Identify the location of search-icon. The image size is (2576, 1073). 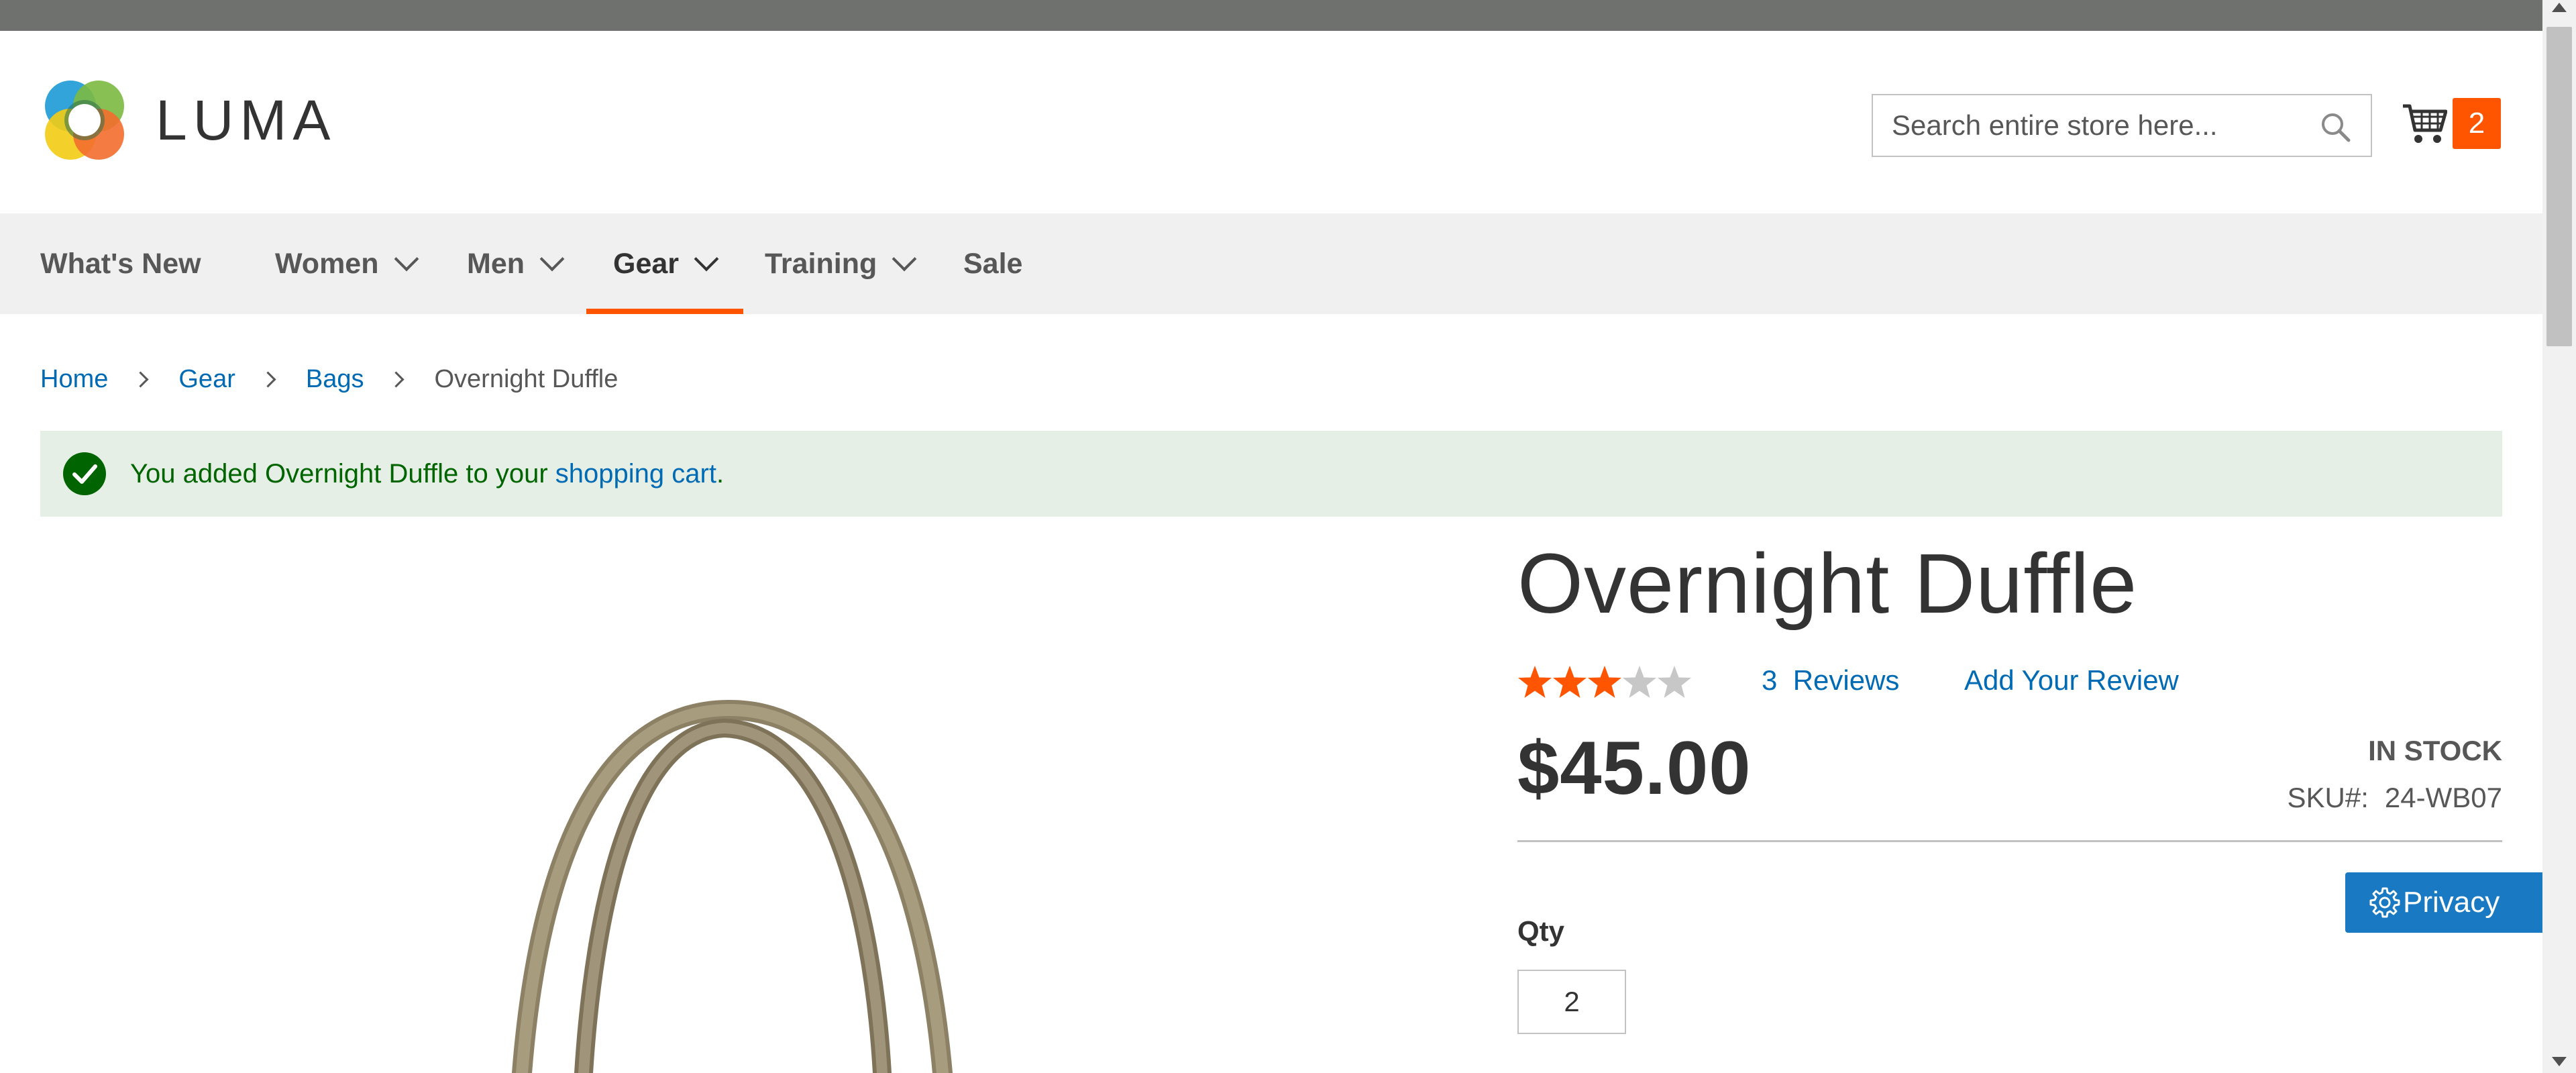
(2335, 127).